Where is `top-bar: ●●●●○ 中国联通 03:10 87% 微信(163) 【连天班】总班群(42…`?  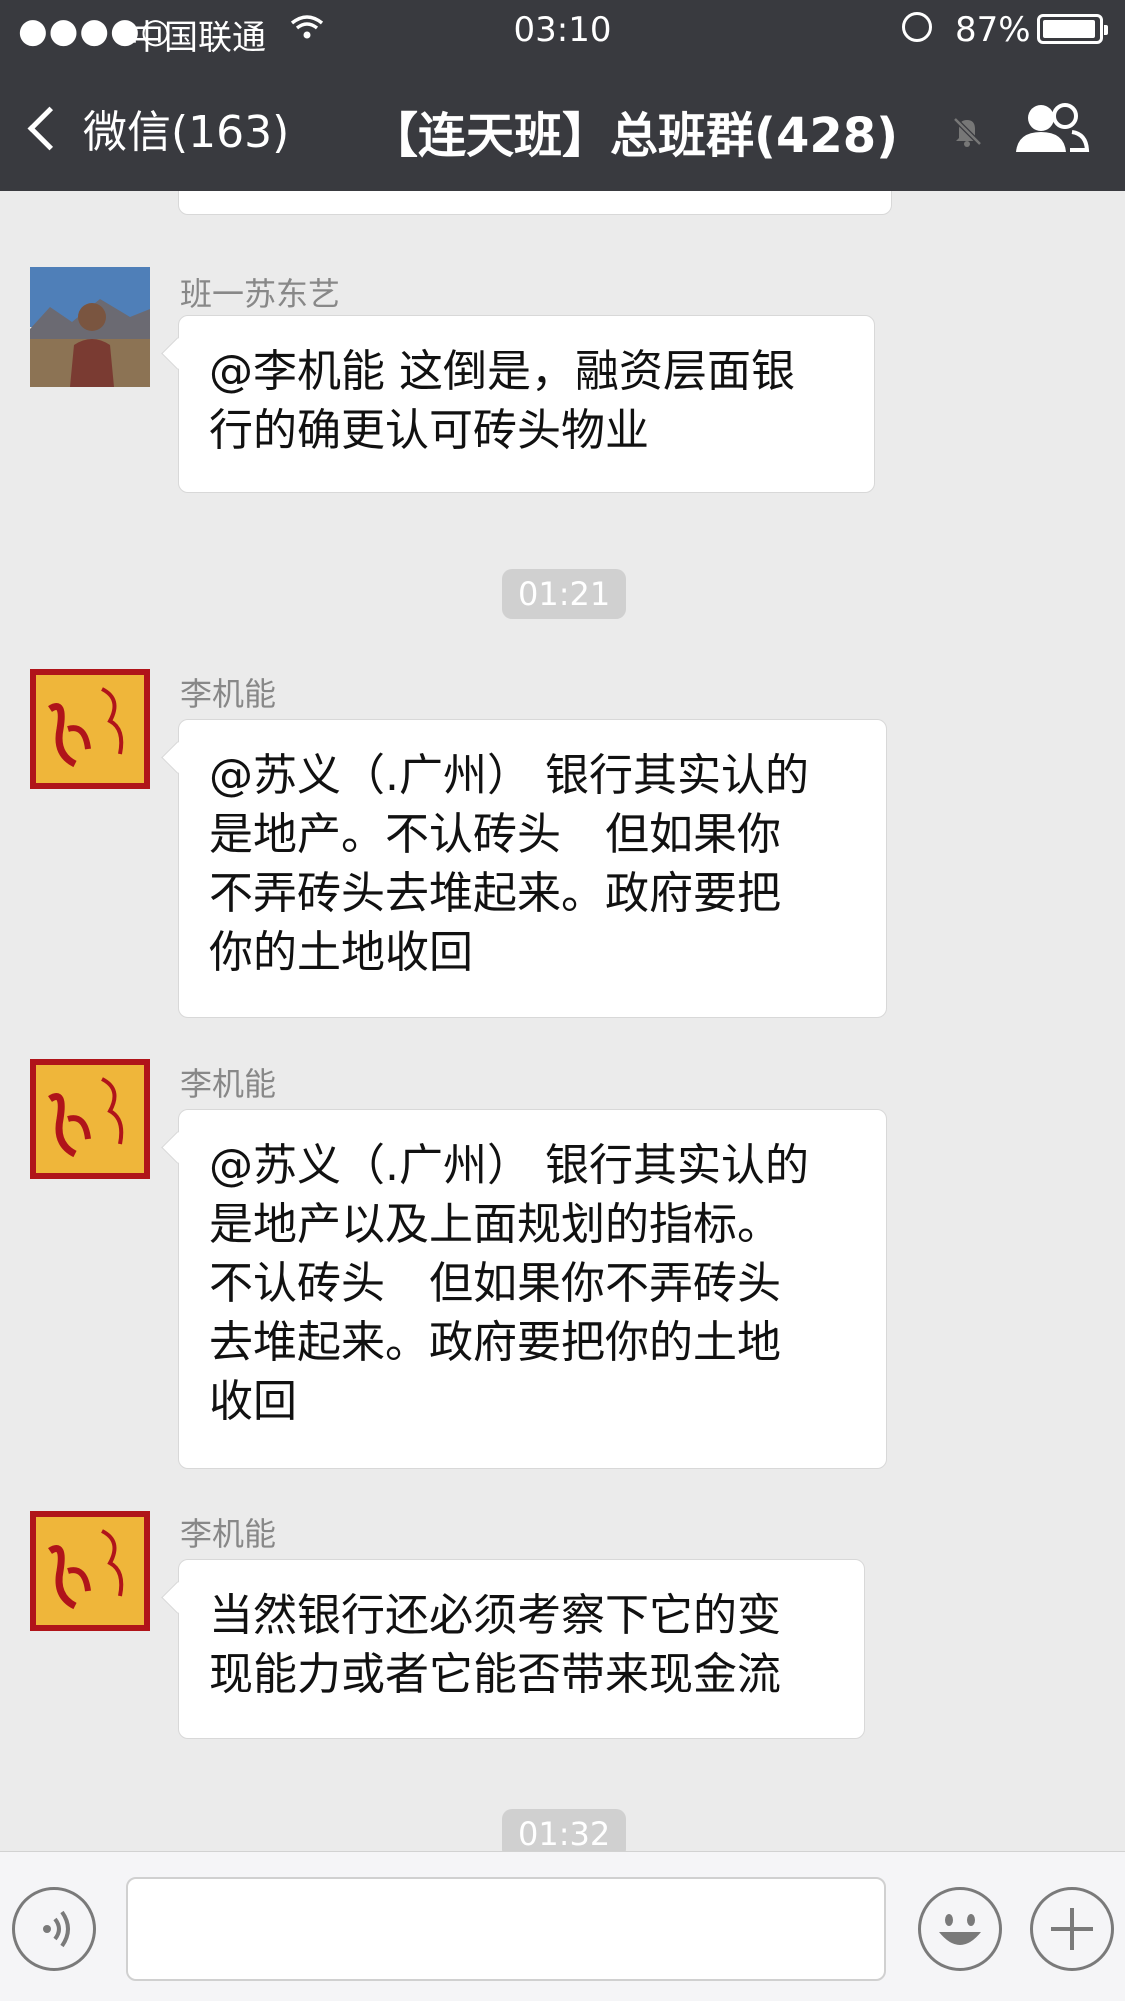
top-bar: ●●●●○ 中国联通 03:10 87% 微信(163) 【连天班】总班群(42… is located at coordinates (562, 95).